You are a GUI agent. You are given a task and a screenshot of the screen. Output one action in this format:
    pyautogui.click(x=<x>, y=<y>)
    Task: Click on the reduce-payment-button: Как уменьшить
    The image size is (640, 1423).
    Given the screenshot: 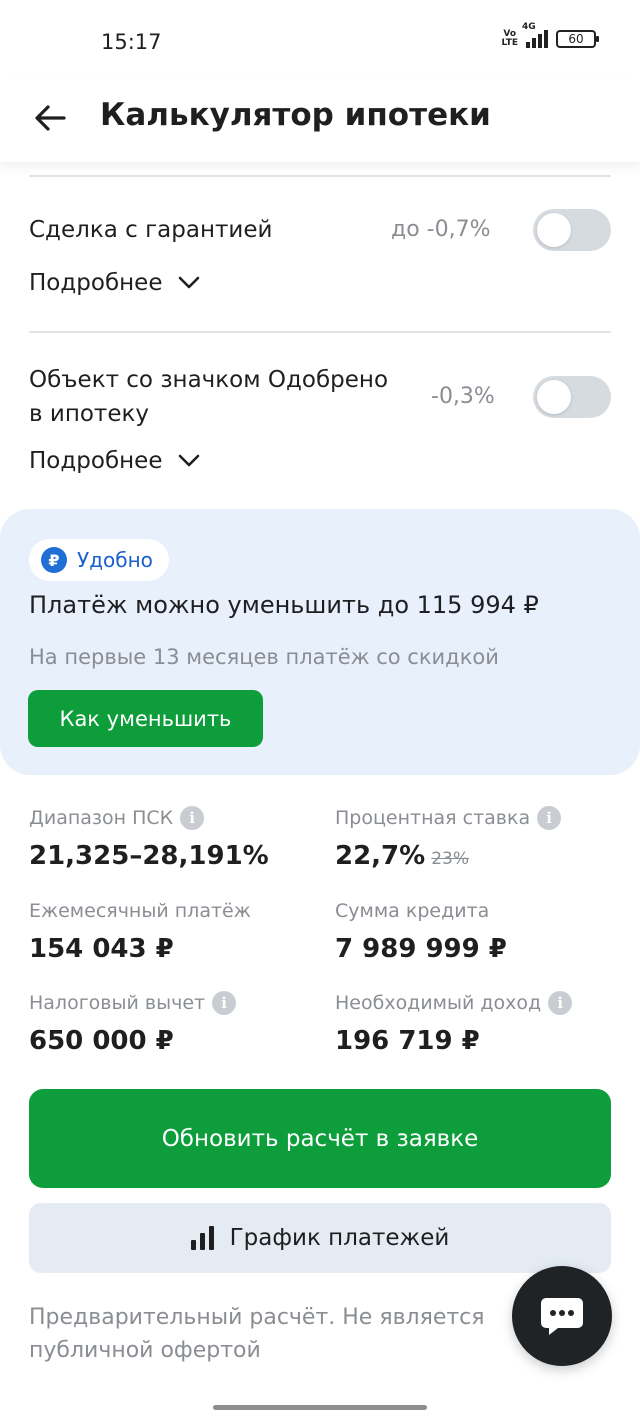 What is the action you would take?
    pyautogui.click(x=145, y=718)
    